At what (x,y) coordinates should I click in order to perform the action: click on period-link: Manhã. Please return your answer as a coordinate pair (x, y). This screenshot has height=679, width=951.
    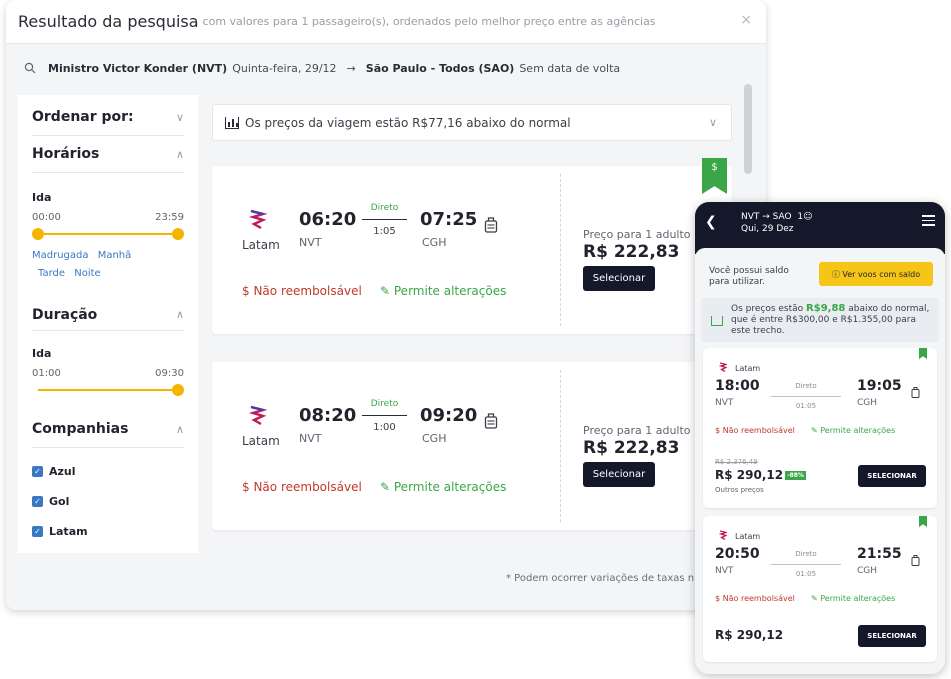
    Looking at the image, I should click on (115, 255).